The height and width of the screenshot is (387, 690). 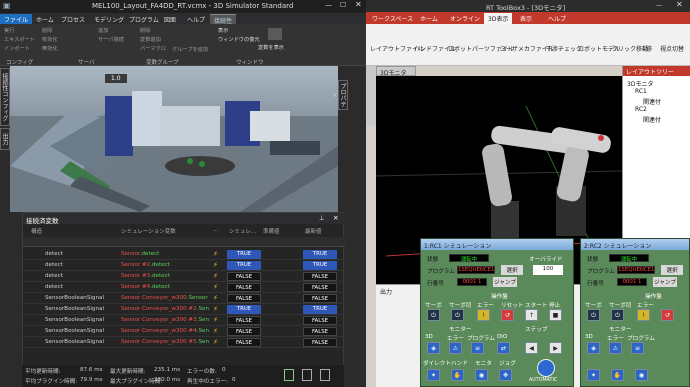 I want to click on ribbon-add-group: グループを追加, so click(x=190, y=49).